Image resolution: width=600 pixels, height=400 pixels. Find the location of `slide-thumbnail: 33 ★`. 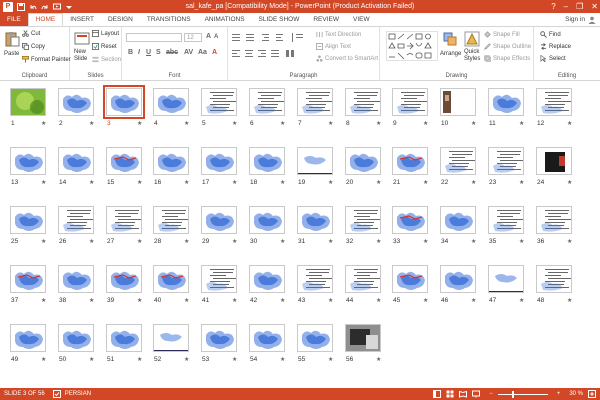

slide-thumbnail: 33 ★ is located at coordinates (412, 231).